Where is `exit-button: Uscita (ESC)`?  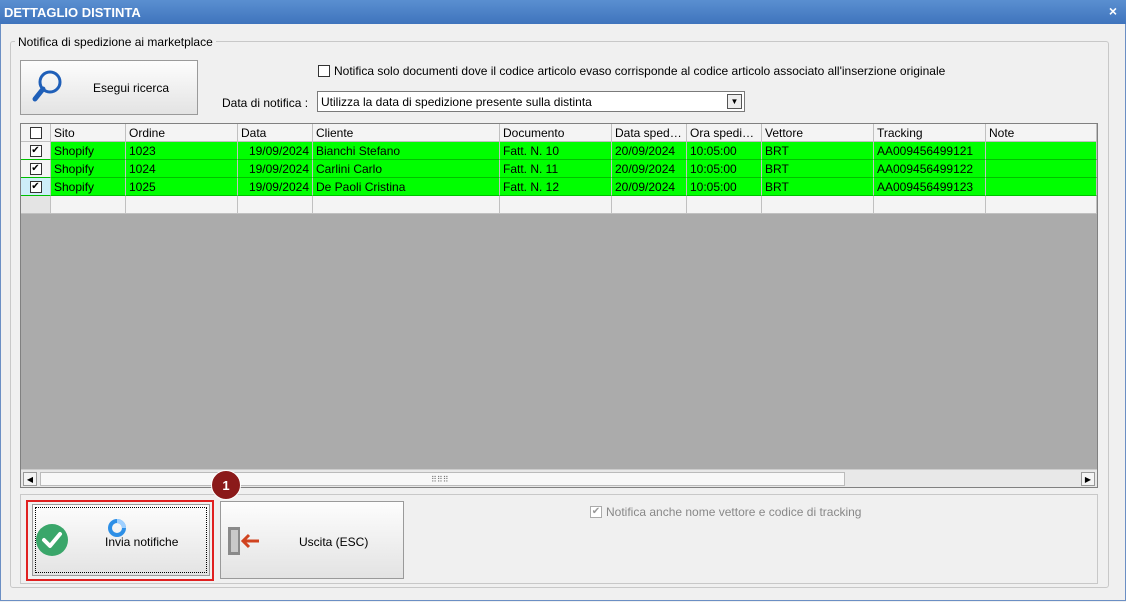 exit-button: Uscita (ESC) is located at coordinates (312, 540).